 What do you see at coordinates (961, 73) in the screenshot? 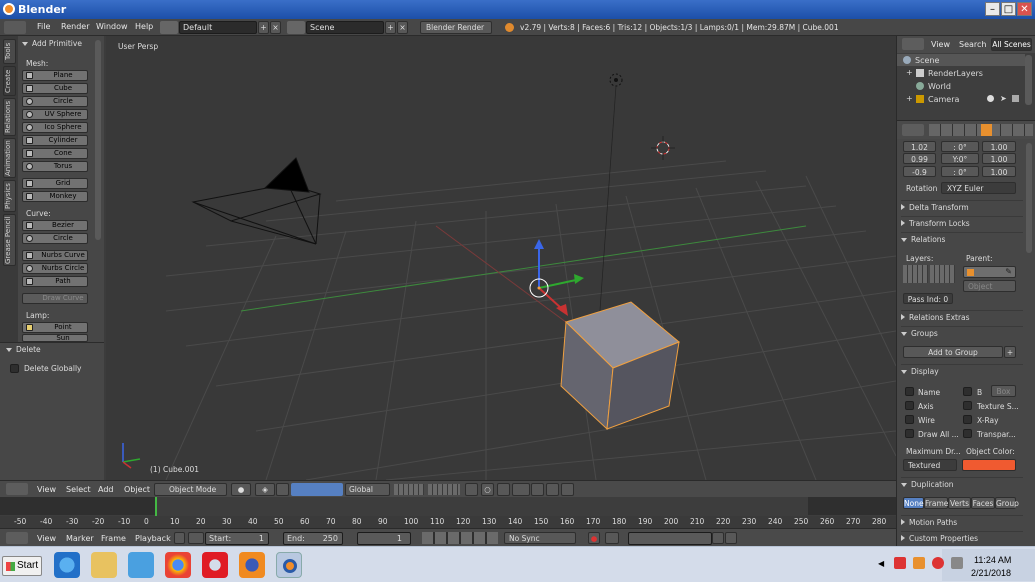
I see `outliner-row-renderlayers: + RenderLayers` at bounding box center [961, 73].